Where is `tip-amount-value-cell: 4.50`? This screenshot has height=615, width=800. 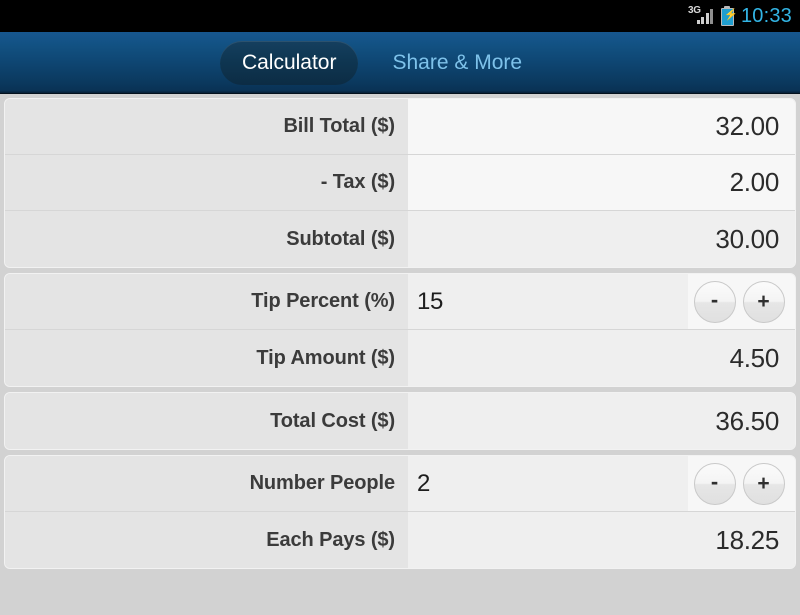 tip-amount-value-cell: 4.50 is located at coordinates (601, 358).